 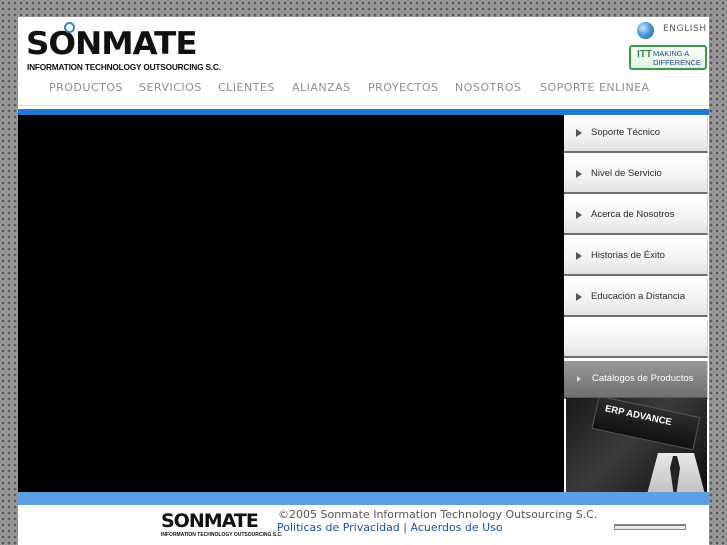 What do you see at coordinates (644, 54) in the screenshot?
I see `itt-logo-icon: ITT` at bounding box center [644, 54].